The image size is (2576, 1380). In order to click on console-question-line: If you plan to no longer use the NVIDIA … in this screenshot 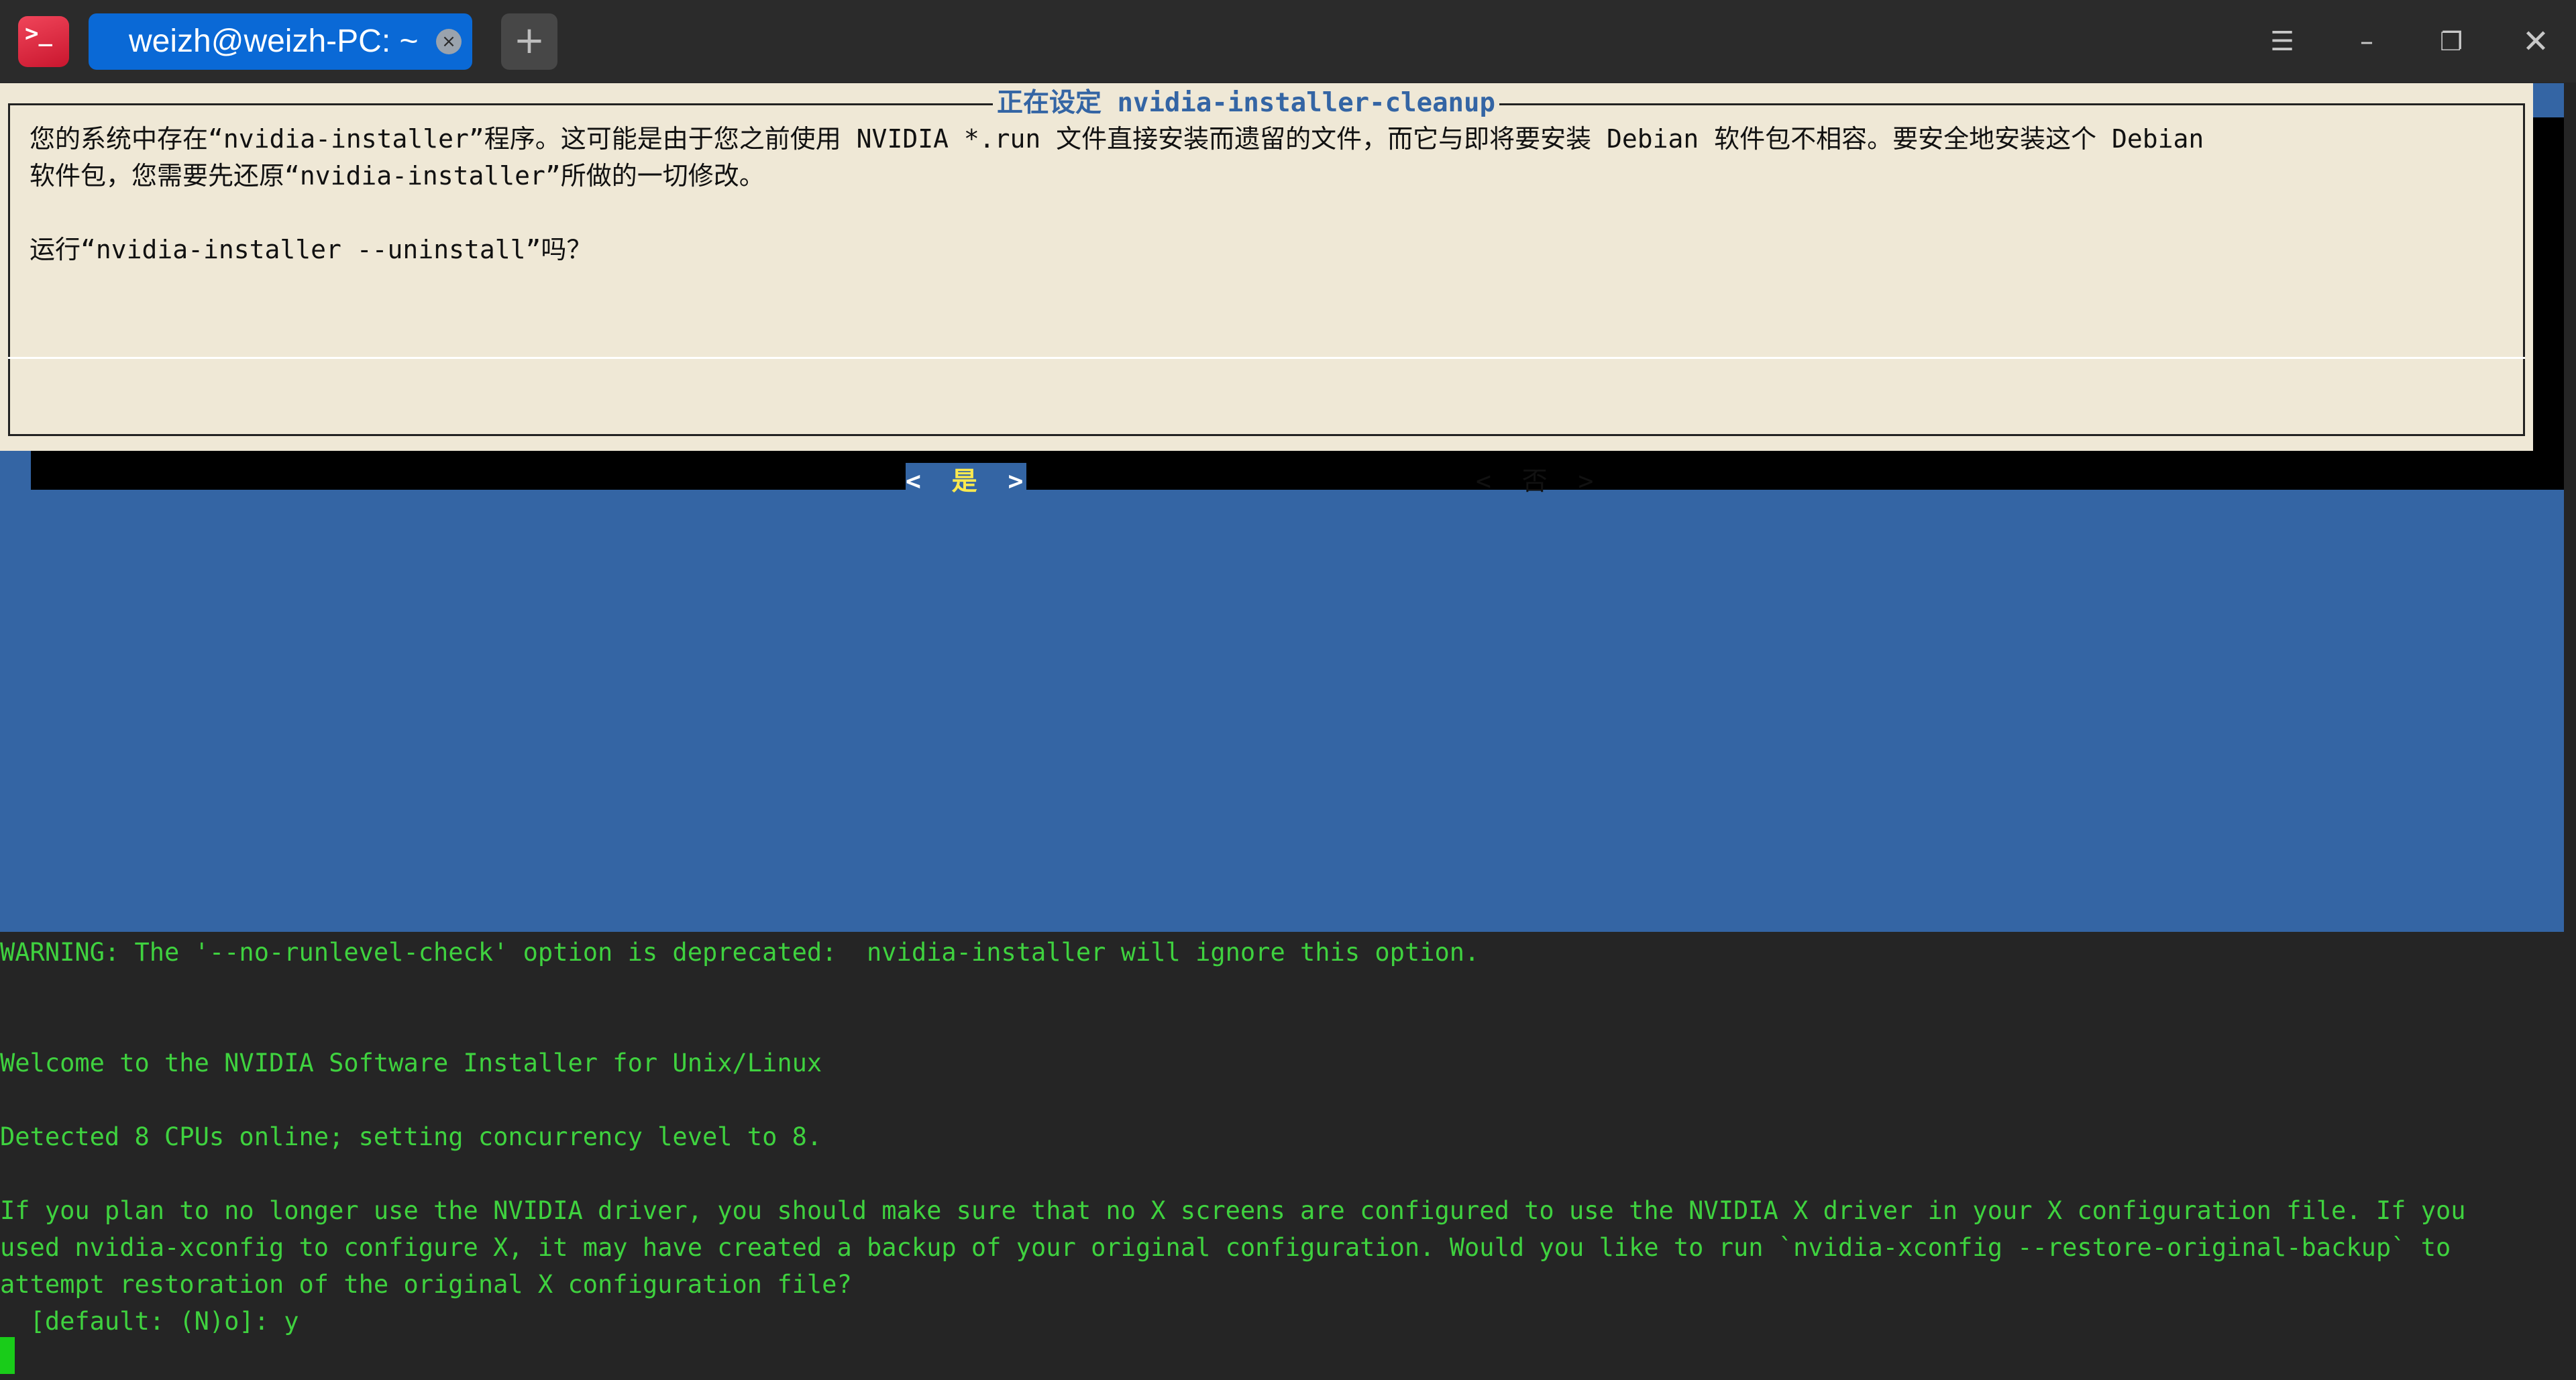, I will do `click(1233, 1210)`.